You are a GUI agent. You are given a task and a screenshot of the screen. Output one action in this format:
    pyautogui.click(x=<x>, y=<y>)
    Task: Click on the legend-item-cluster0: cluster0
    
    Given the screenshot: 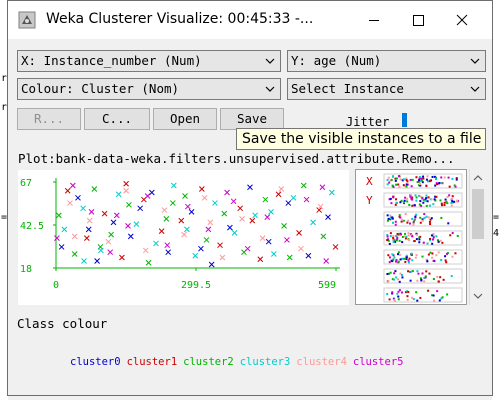 What is the action you would take?
    pyautogui.click(x=95, y=362)
    